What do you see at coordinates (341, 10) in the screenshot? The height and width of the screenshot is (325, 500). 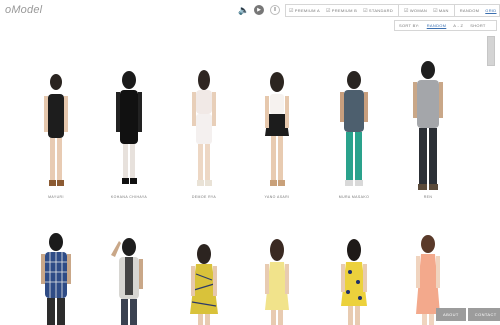 I see `filter-premium-b: ☑ PREMIUM B` at bounding box center [341, 10].